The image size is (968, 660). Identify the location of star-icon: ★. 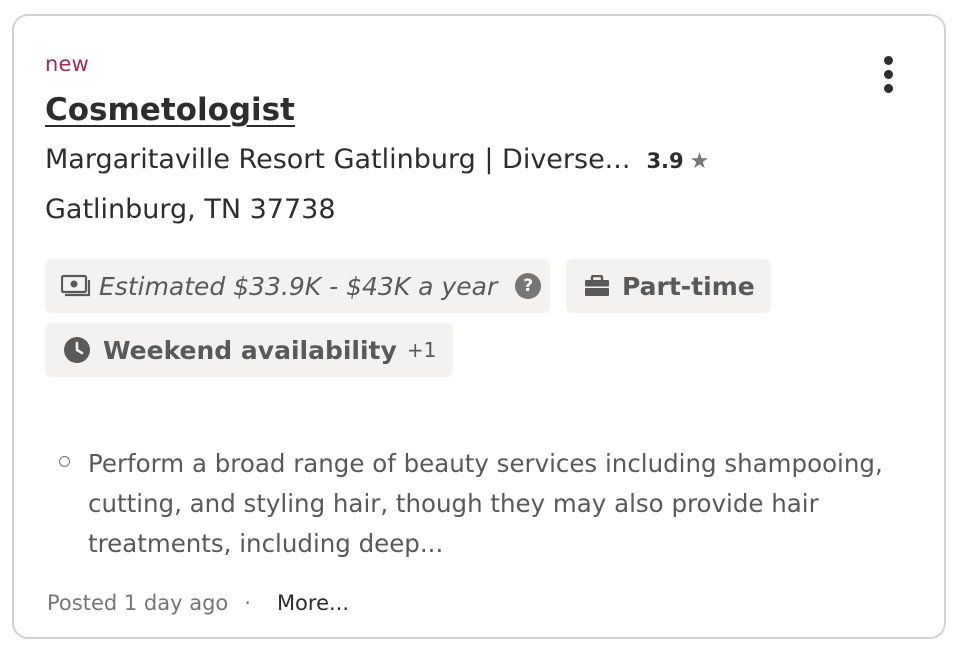
(699, 161).